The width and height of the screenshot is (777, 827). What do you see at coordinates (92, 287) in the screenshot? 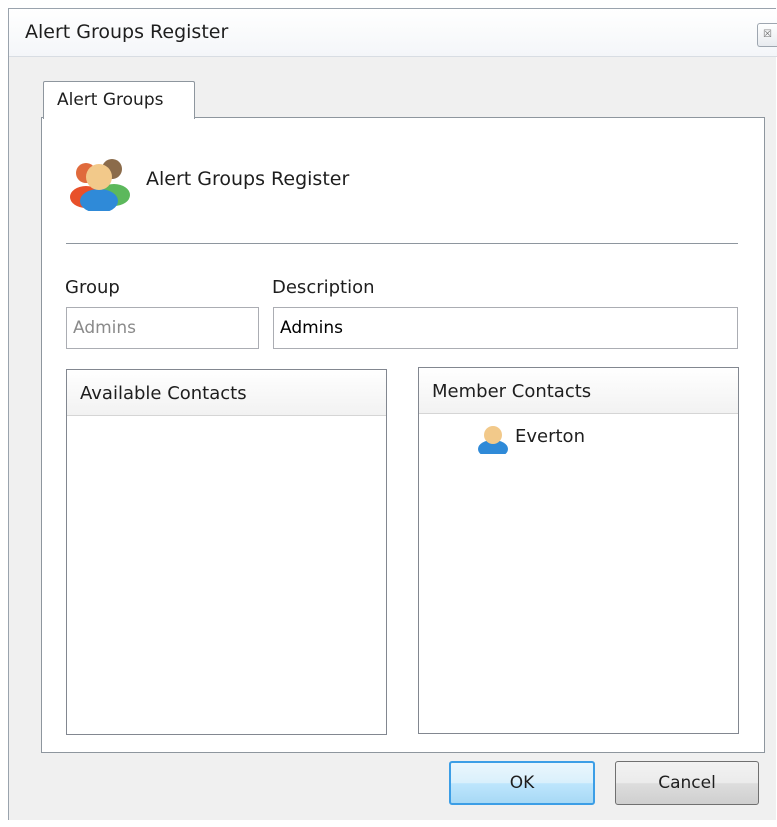
I see `group-label: Group` at bounding box center [92, 287].